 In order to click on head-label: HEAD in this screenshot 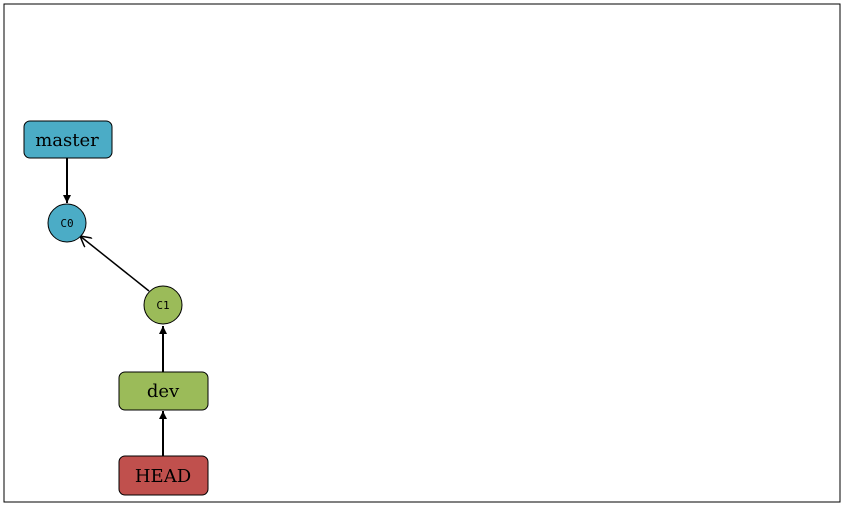, I will do `click(163, 476)`.